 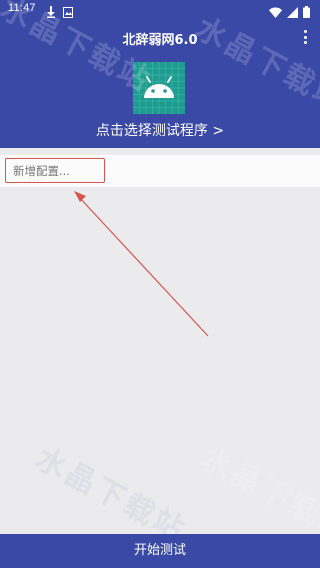 What do you see at coordinates (160, 10) in the screenshot?
I see `status-bar: 11:47` at bounding box center [160, 10].